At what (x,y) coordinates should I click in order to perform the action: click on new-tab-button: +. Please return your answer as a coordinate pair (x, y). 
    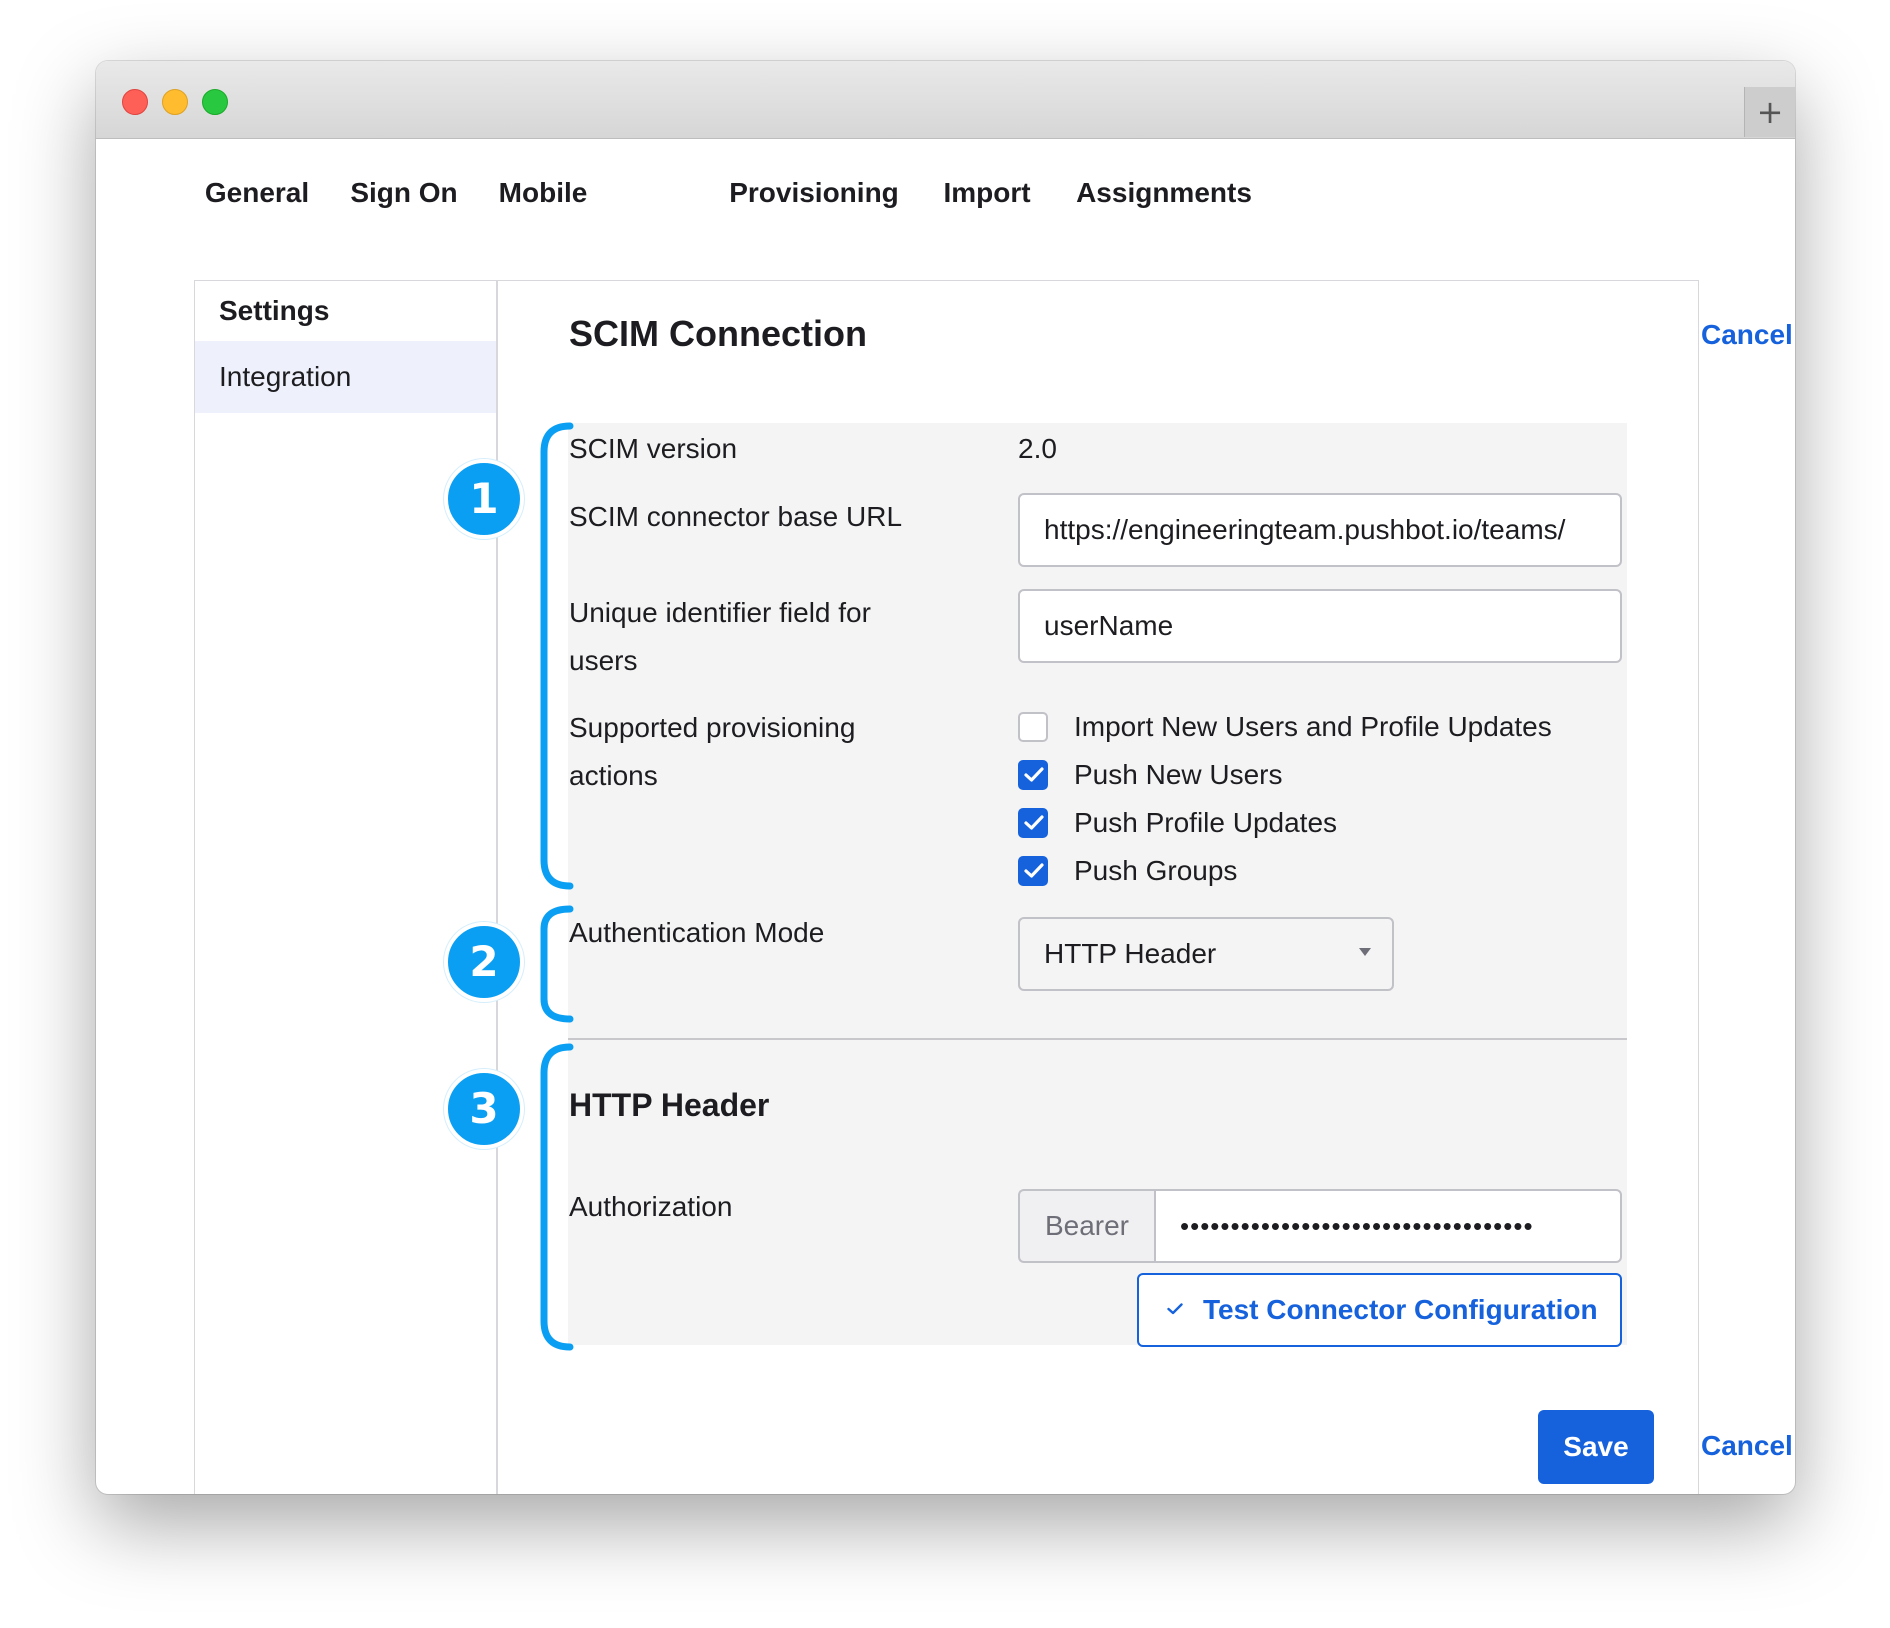
    Looking at the image, I should click on (1769, 112).